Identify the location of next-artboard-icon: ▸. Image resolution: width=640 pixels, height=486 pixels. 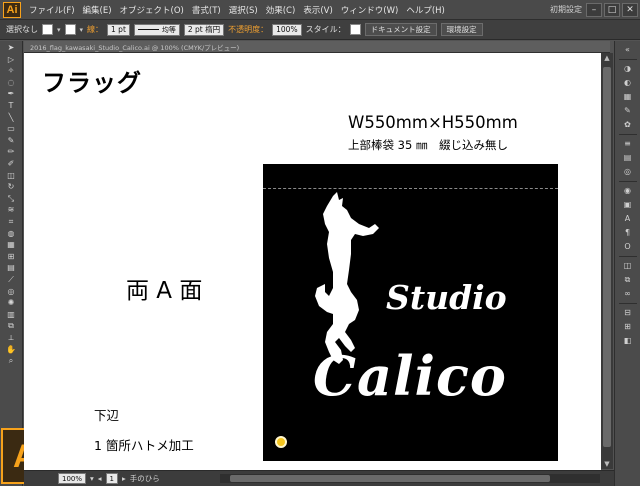
(124, 478).